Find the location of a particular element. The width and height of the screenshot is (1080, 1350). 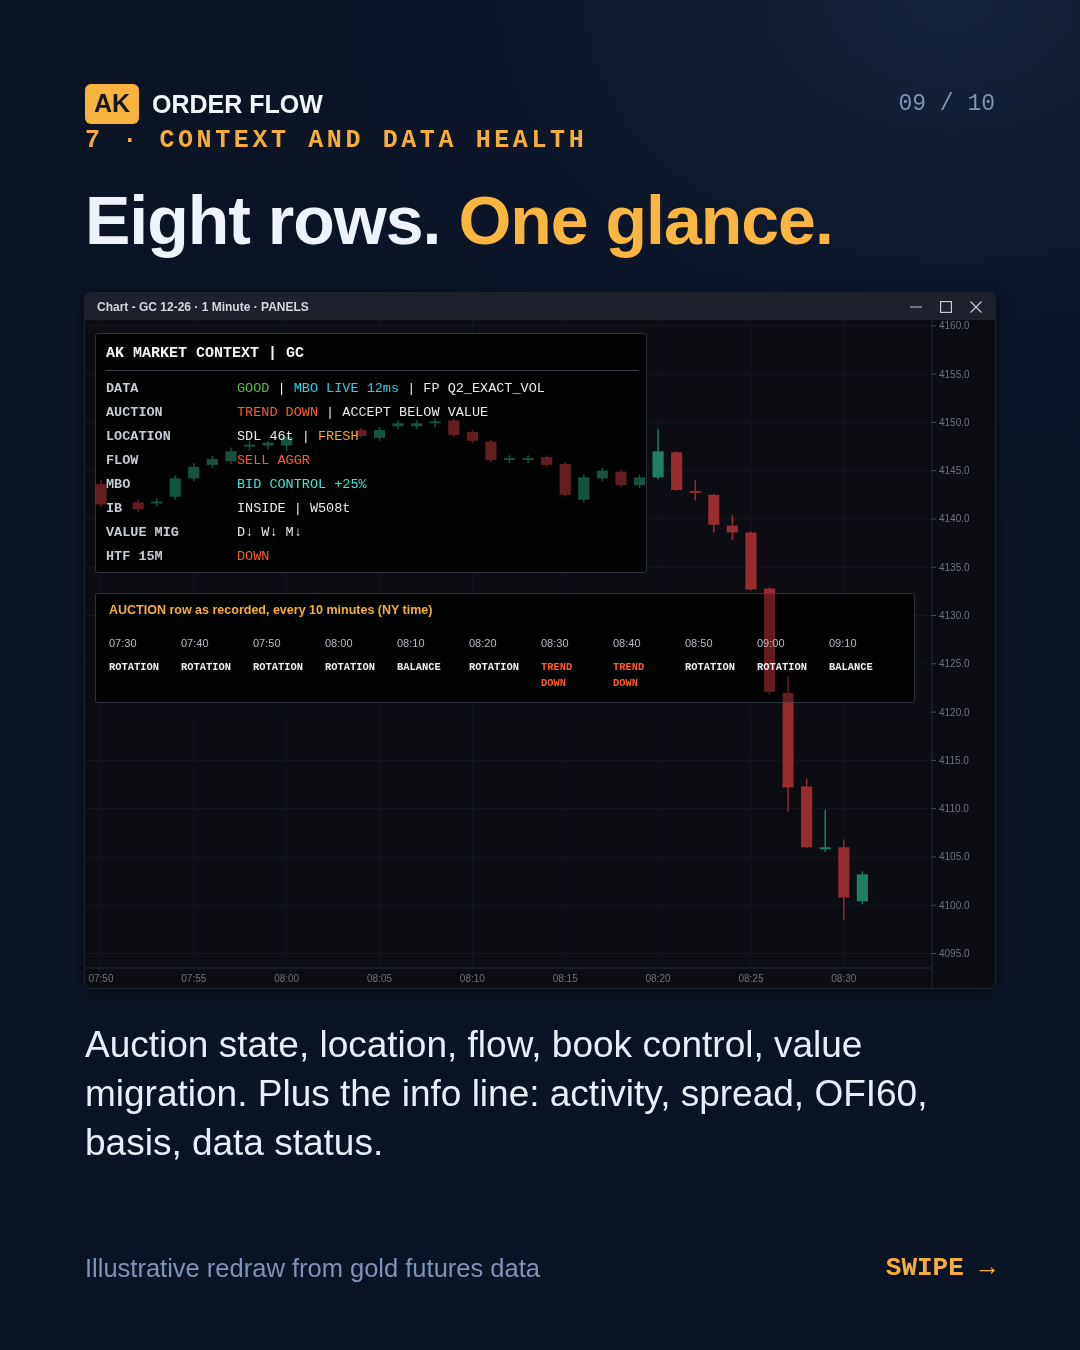

slot-time: 09:00 is located at coordinates (771, 643).